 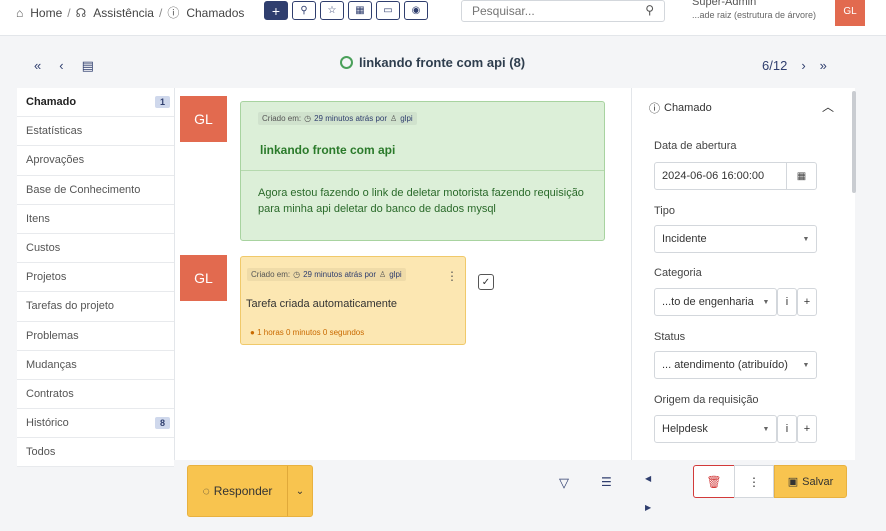 I want to click on timer-icon: ●, so click(x=252, y=332).